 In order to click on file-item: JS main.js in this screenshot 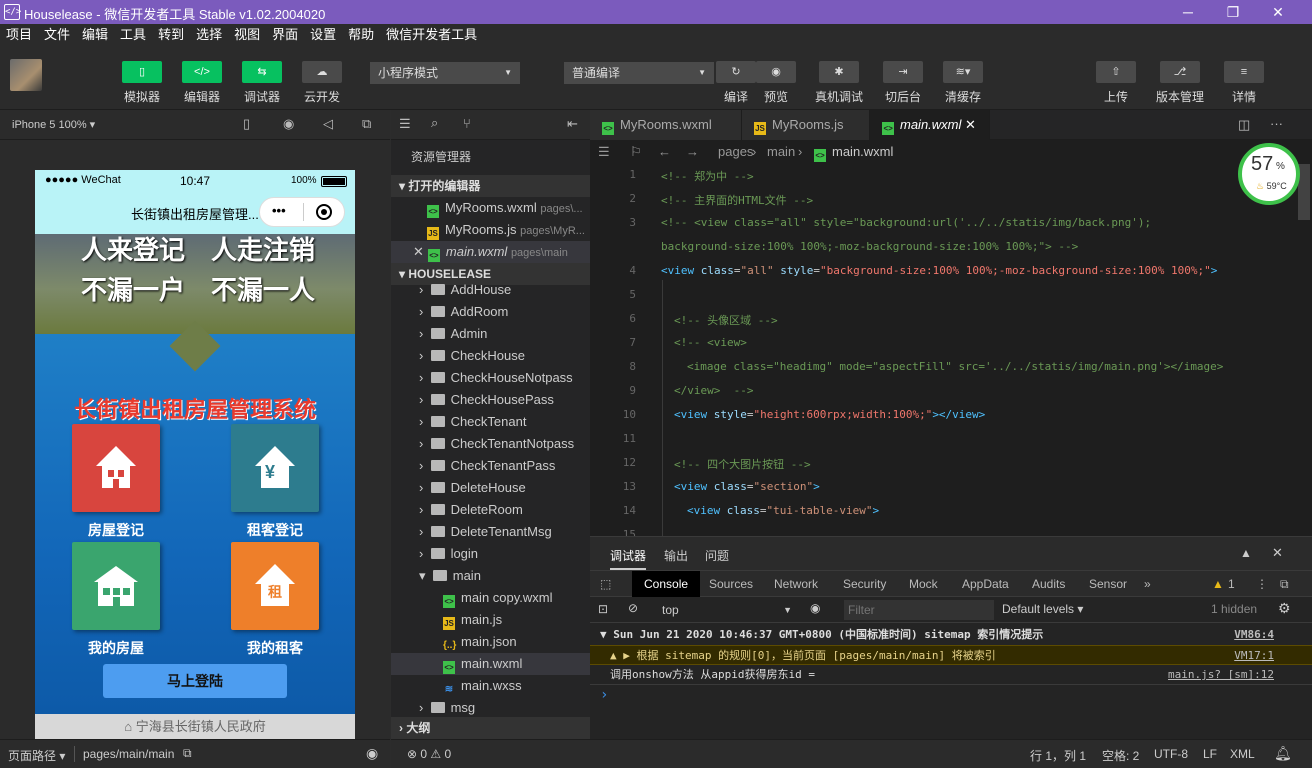, I will do `click(490, 620)`.